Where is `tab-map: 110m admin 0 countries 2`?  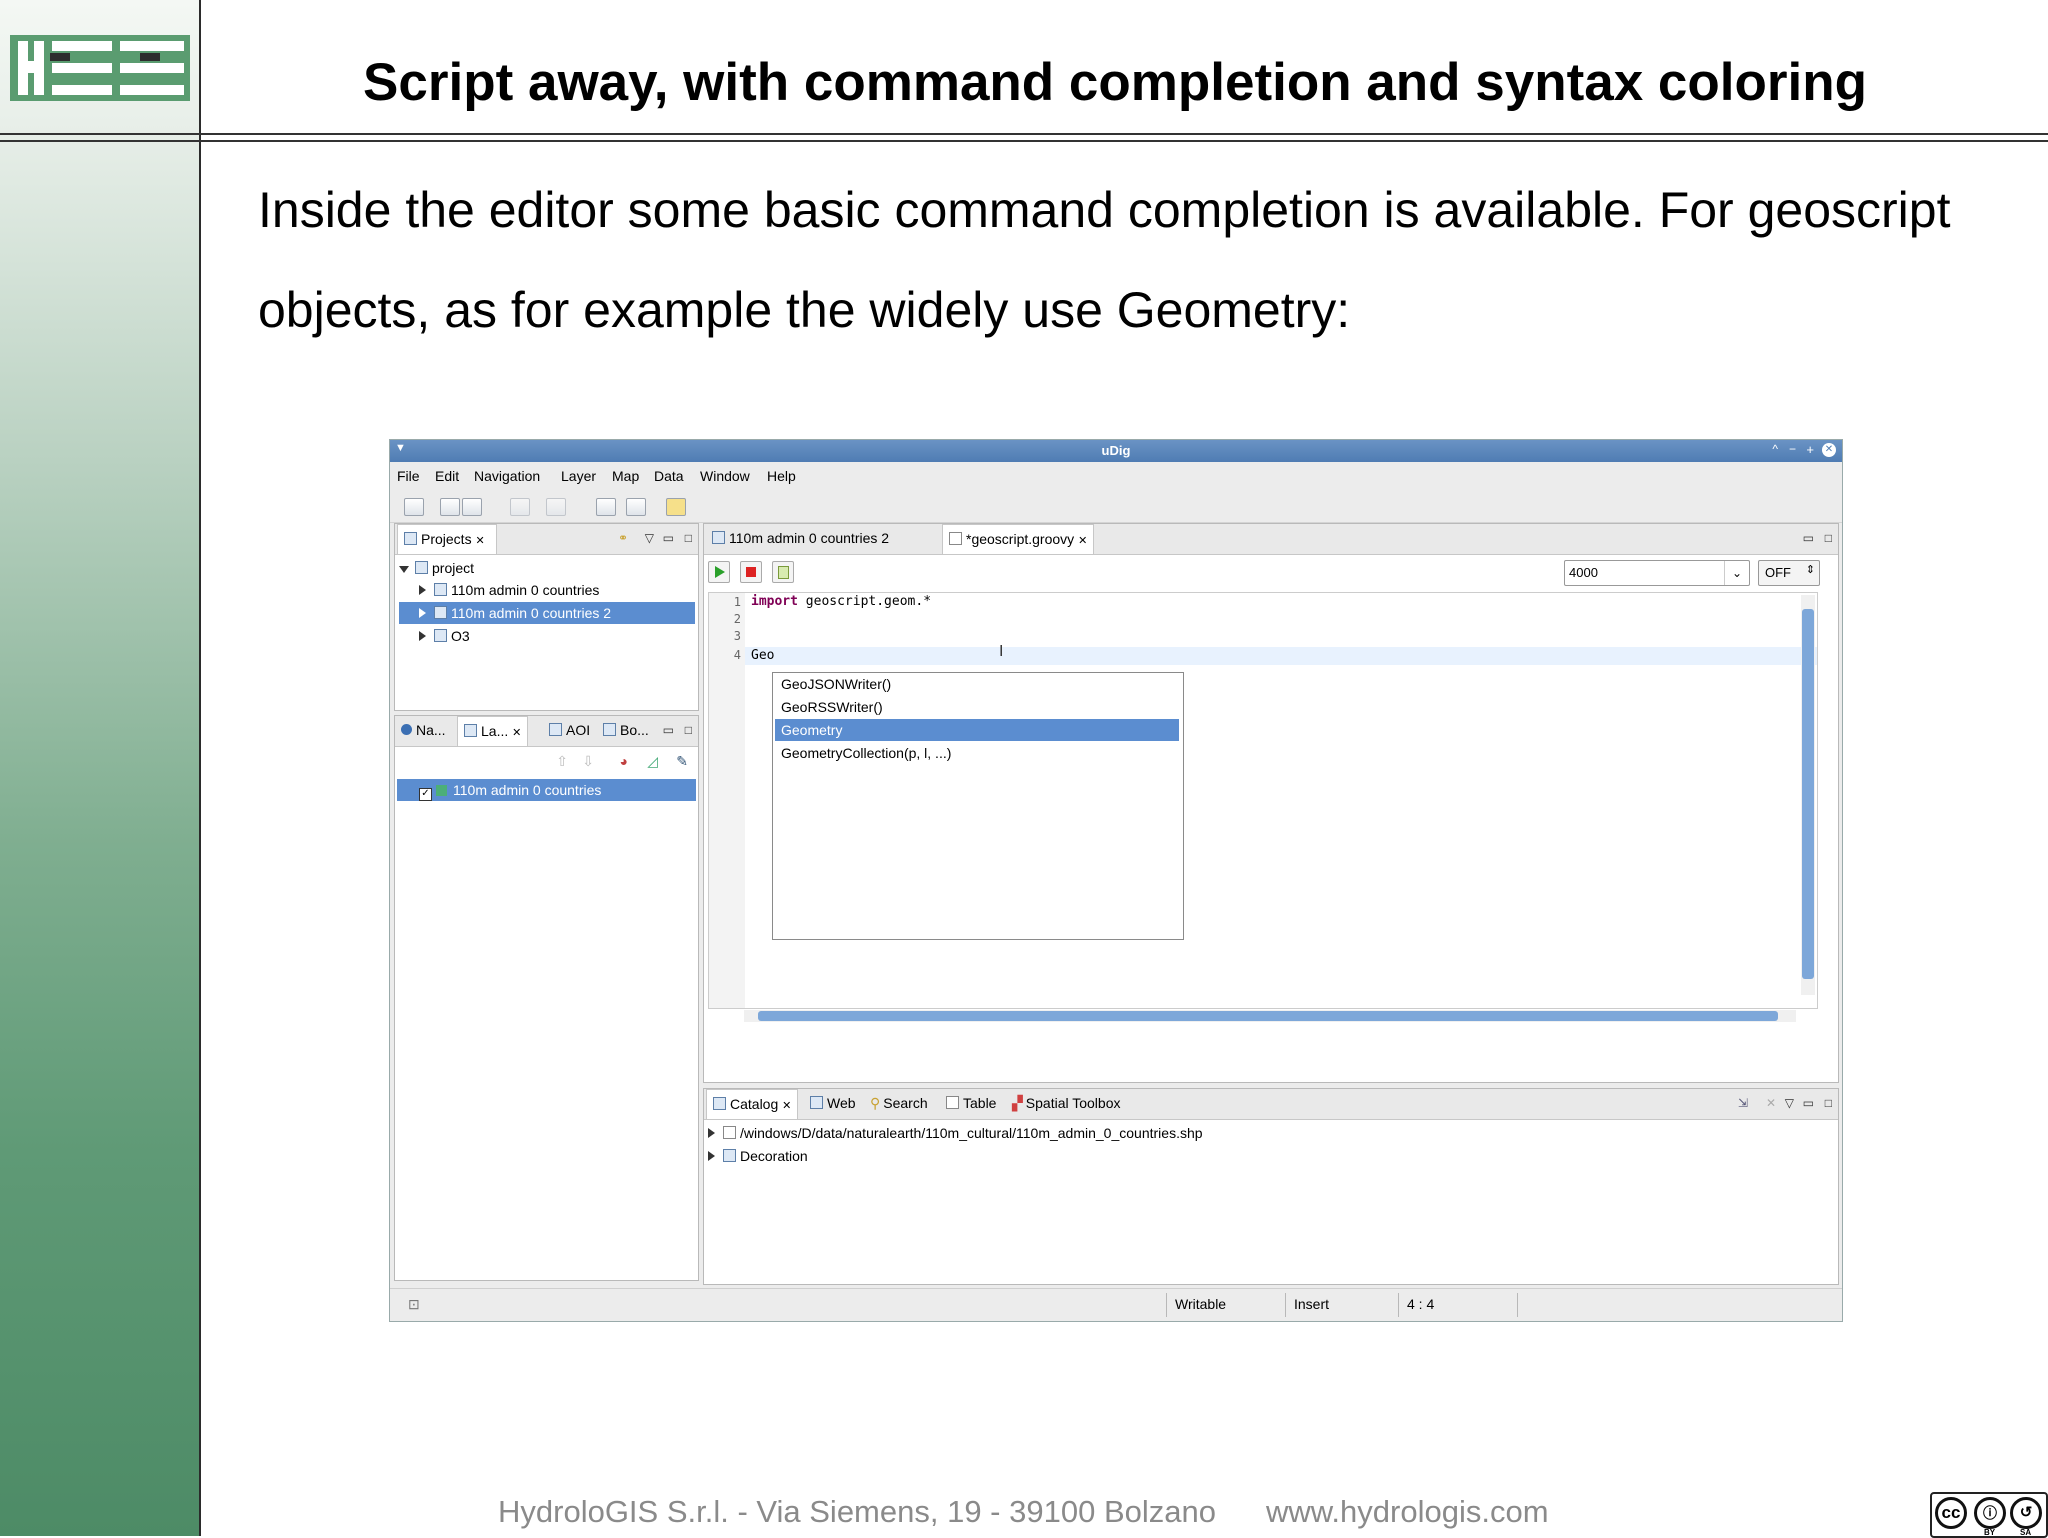
tab-map: 110m admin 0 countries 2 is located at coordinates (800, 539).